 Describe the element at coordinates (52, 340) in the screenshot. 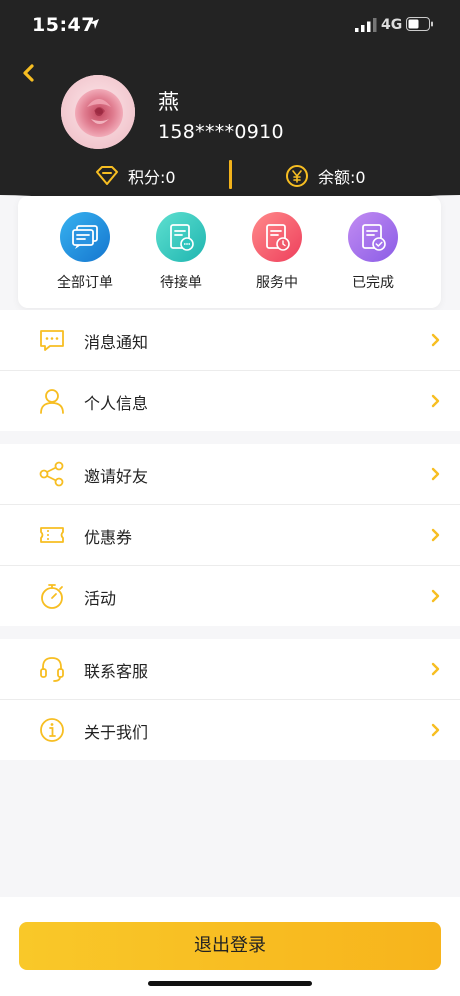

I see `message-icon` at that location.